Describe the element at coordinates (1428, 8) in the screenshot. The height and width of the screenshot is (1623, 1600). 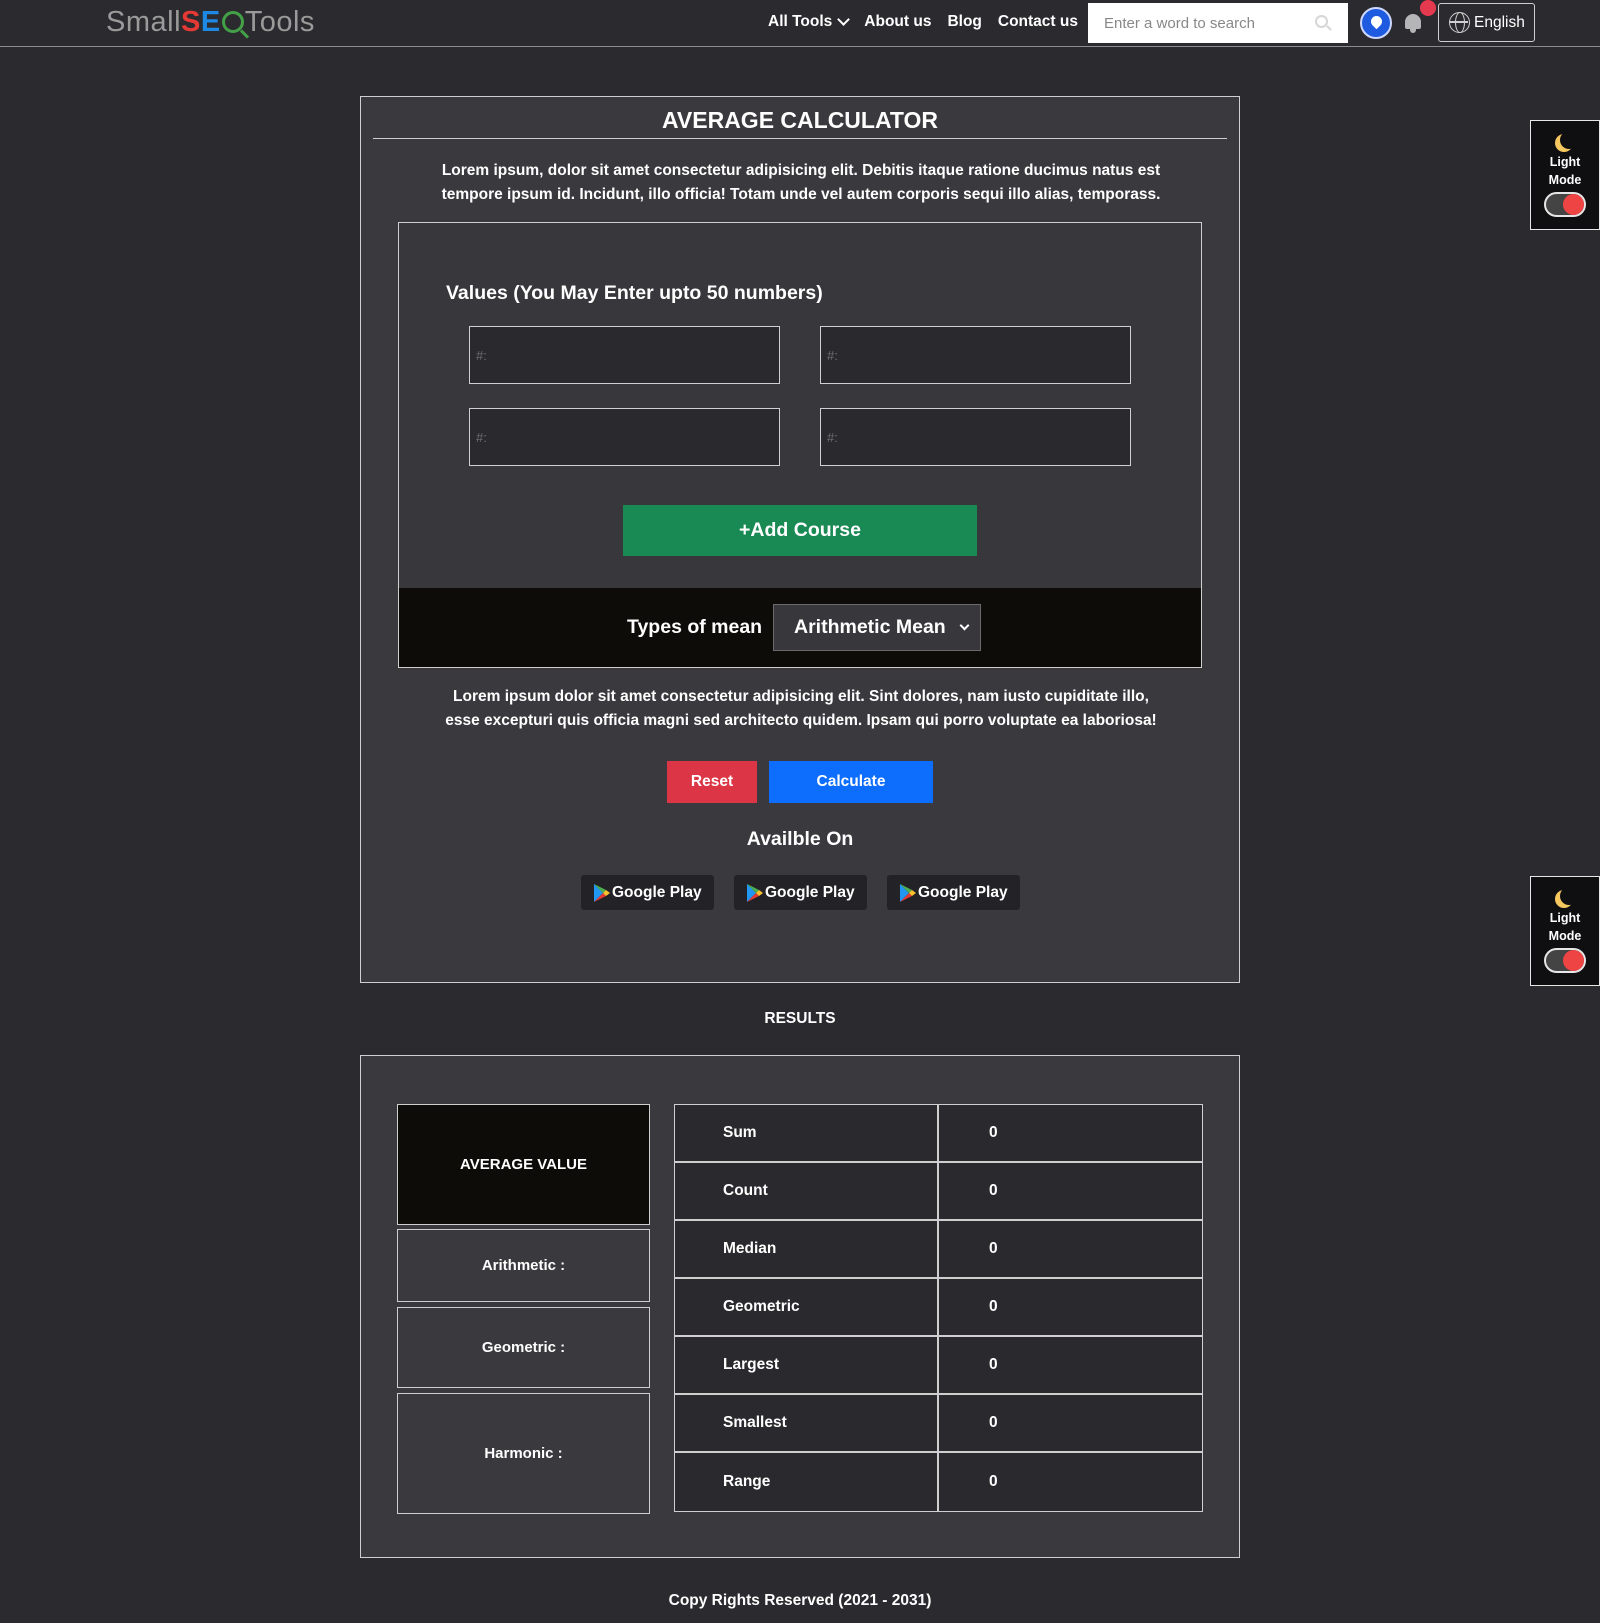
I see `notification-badge` at that location.